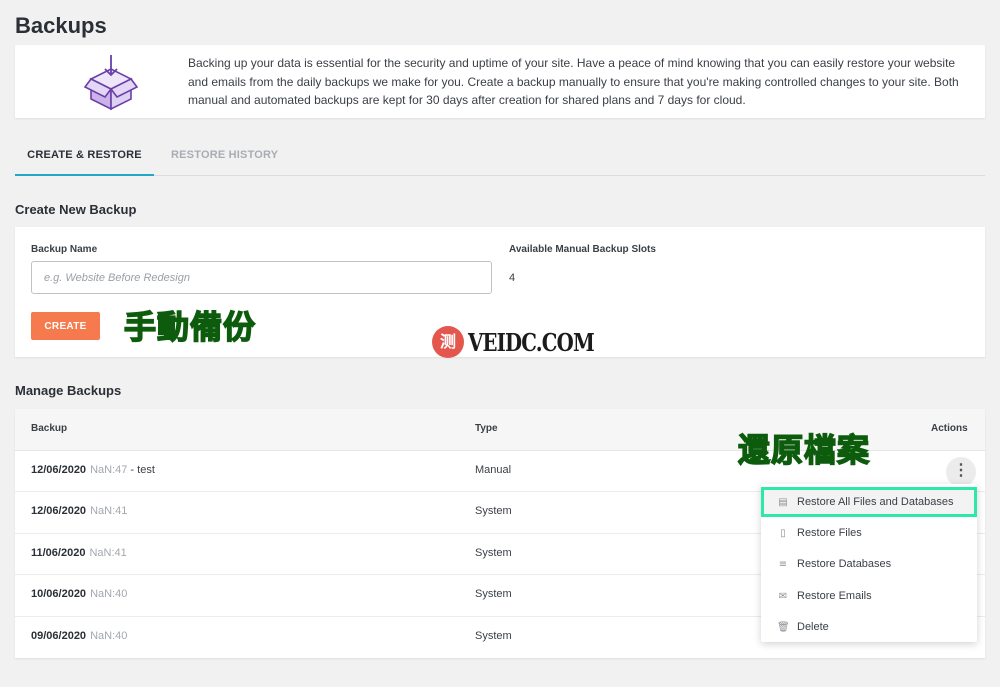 The image size is (1000, 687). I want to click on menu-restore-databases: ≡ Restore Databases, so click(869, 564).